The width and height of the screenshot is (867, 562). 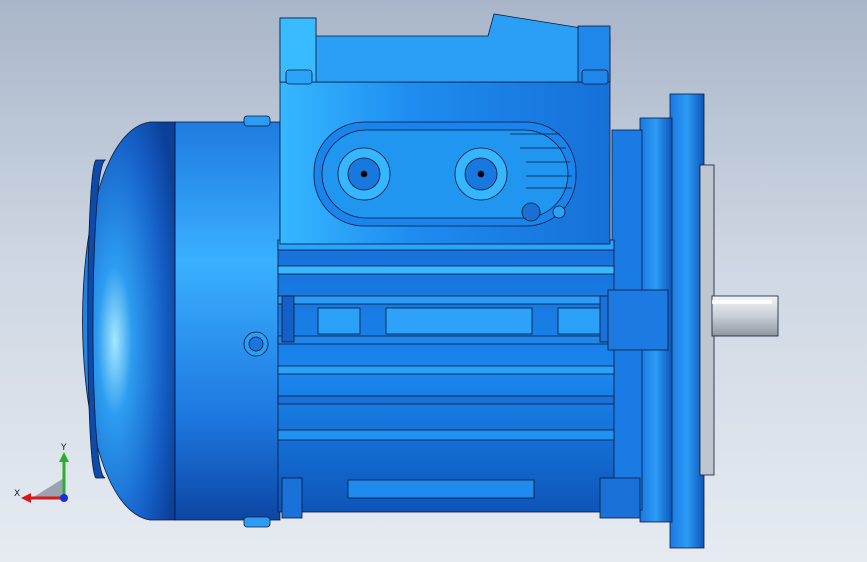 I want to click on y-axis-label: Y, so click(x=63, y=448).